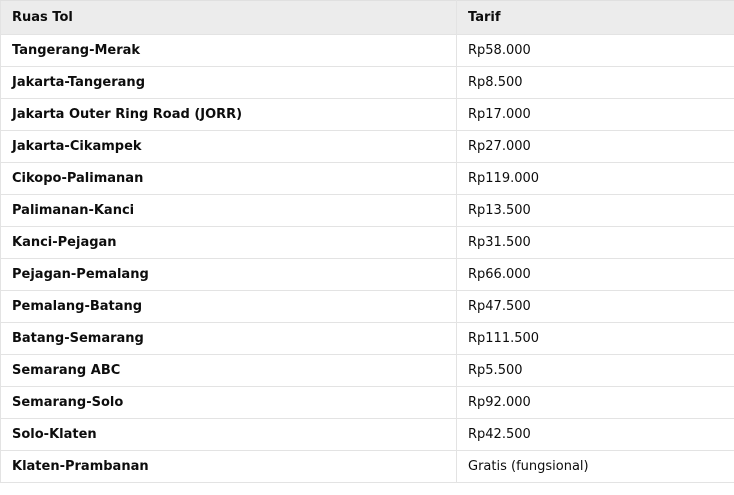 This screenshot has width=734, height=495. Describe the element at coordinates (228, 306) in the screenshot. I see `cell-ruas-tol: Pemalang-Batang` at that location.